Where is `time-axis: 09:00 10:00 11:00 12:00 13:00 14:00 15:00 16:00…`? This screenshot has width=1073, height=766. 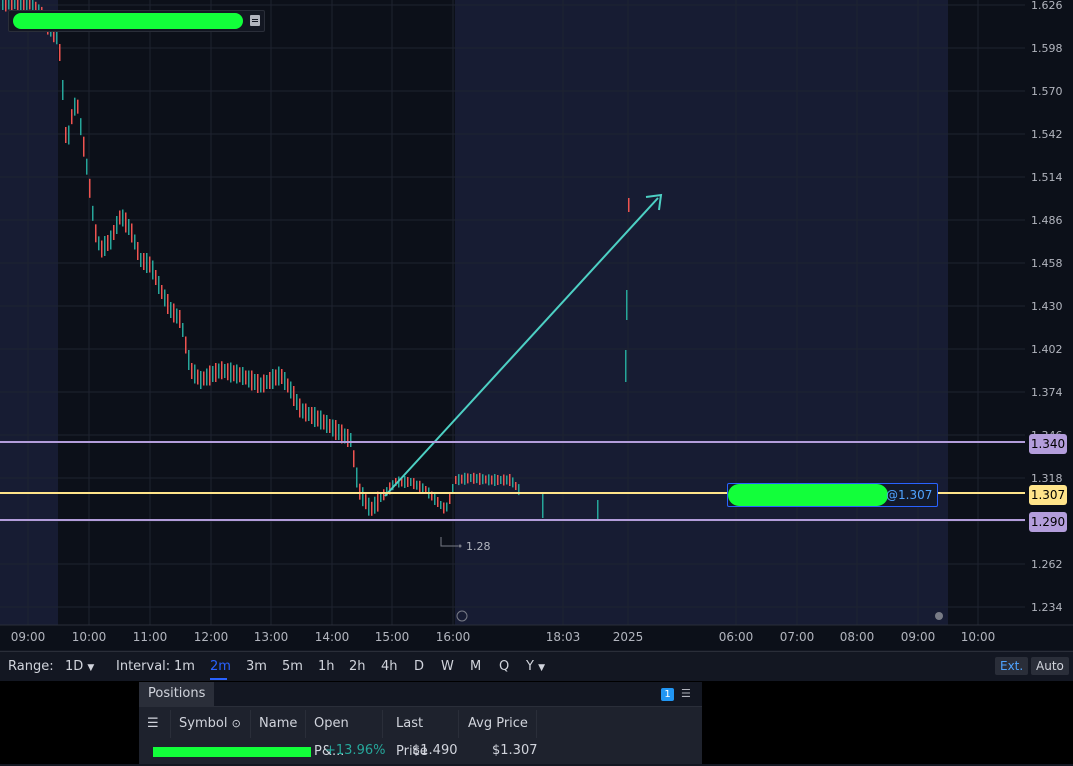
time-axis: 09:00 10:00 11:00 12:00 13:00 14:00 15:00 16:00… is located at coordinates (503, 637).